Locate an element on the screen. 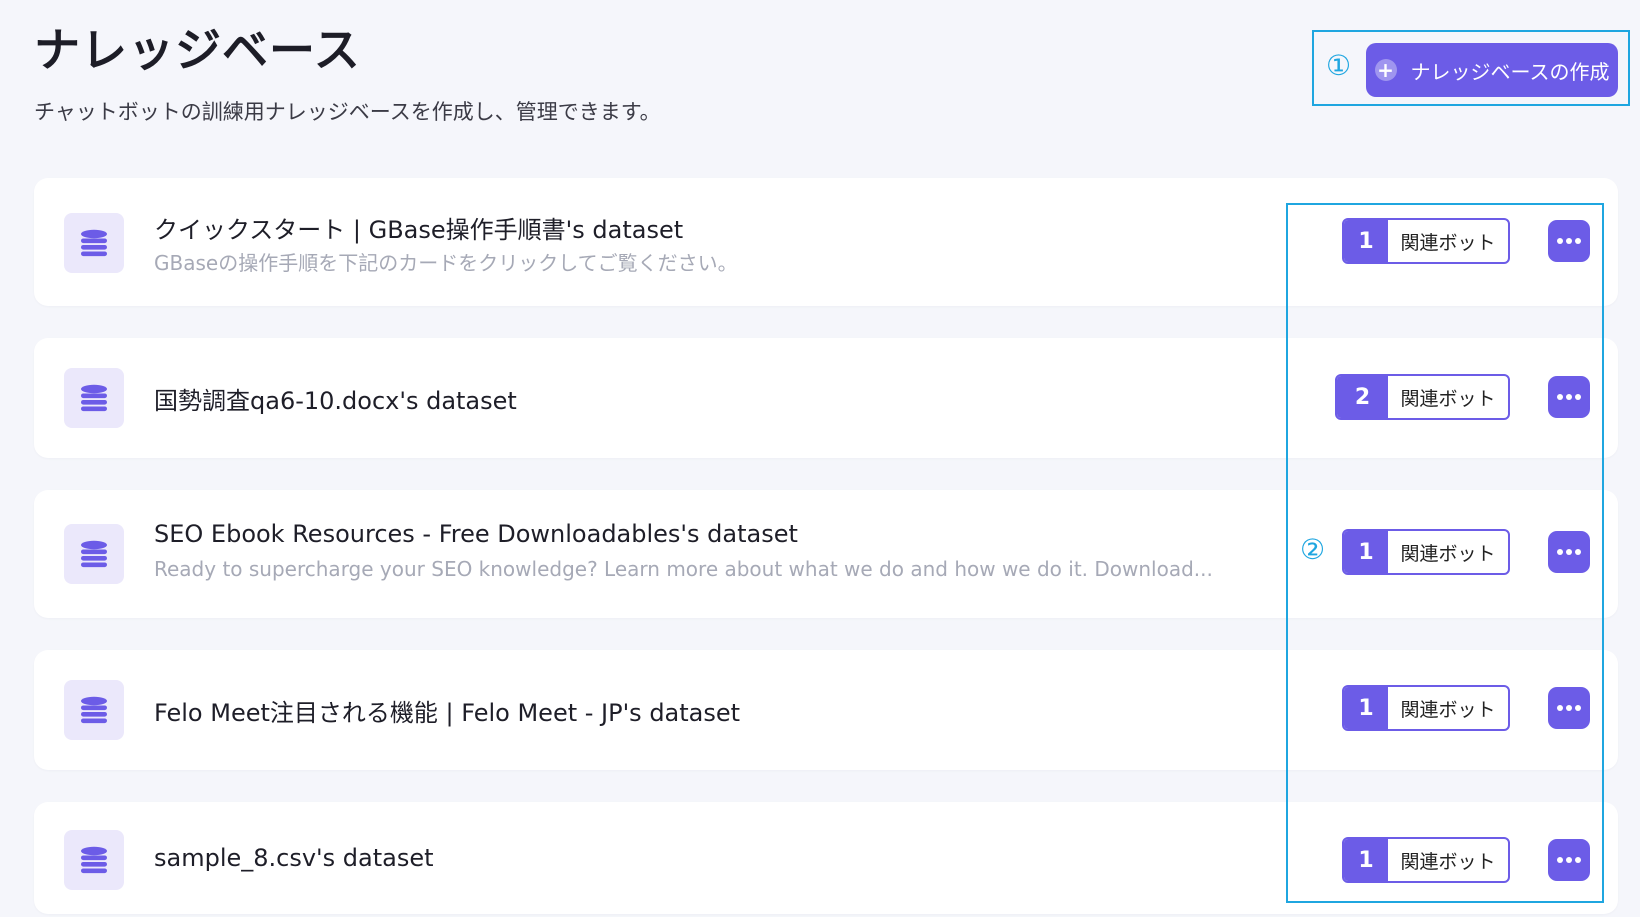 Image resolution: width=1640 pixels, height=917 pixels. annotation-marker-2: ② is located at coordinates (1313, 549).